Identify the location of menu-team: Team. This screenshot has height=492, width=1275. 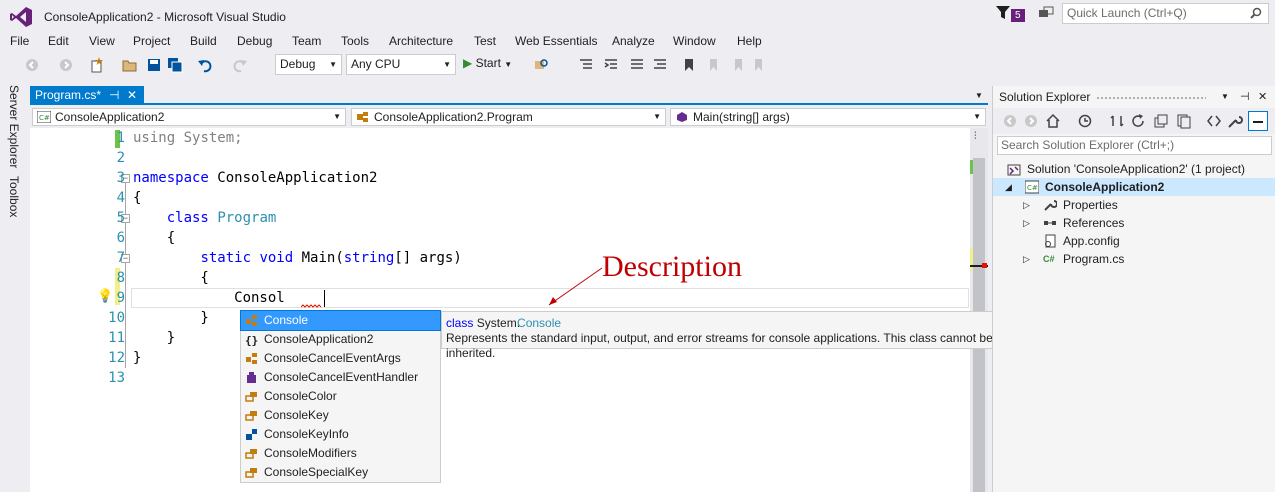
(306, 41).